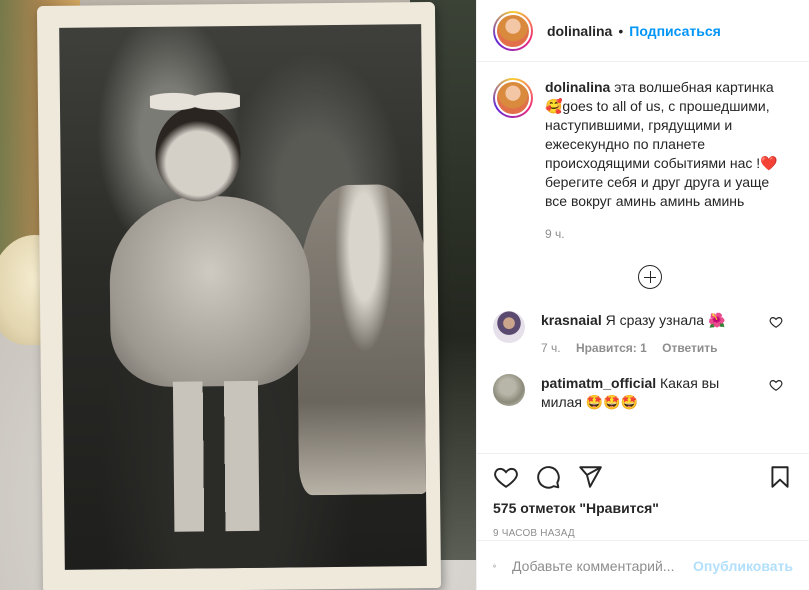 The image size is (809, 590). I want to click on caption-username: dolinalina, so click(577, 87).